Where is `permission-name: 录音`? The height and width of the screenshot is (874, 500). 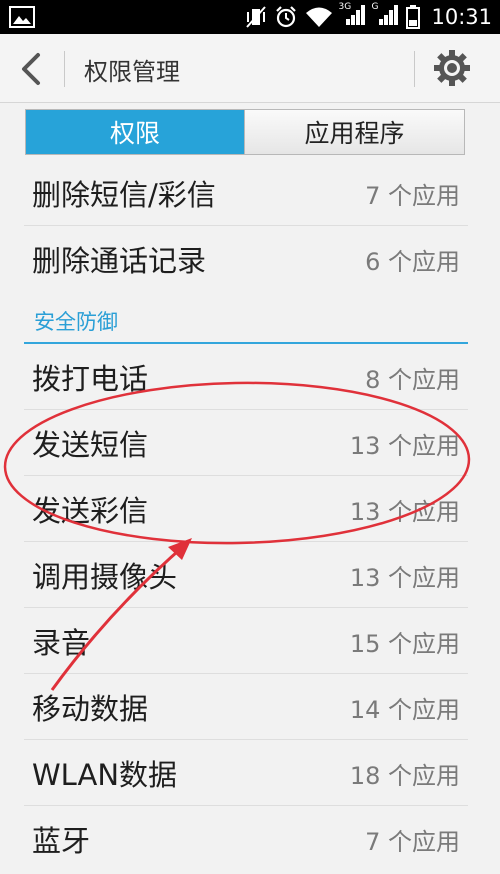 permission-name: 录音 is located at coordinates (61, 643).